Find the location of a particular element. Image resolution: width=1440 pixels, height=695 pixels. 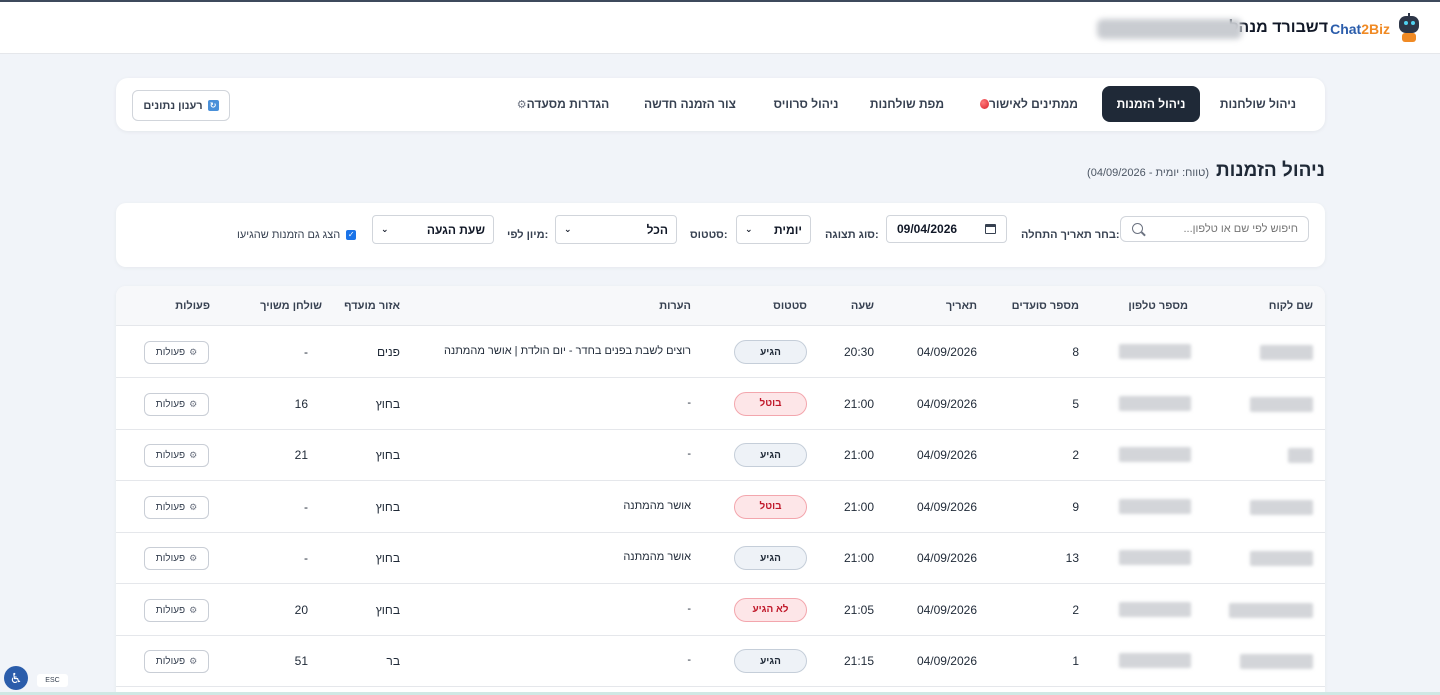

status-value: הכל is located at coordinates (657, 229).